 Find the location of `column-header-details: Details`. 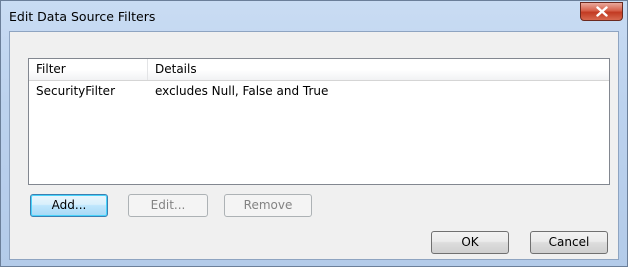

column-header-details: Details is located at coordinates (378, 69).